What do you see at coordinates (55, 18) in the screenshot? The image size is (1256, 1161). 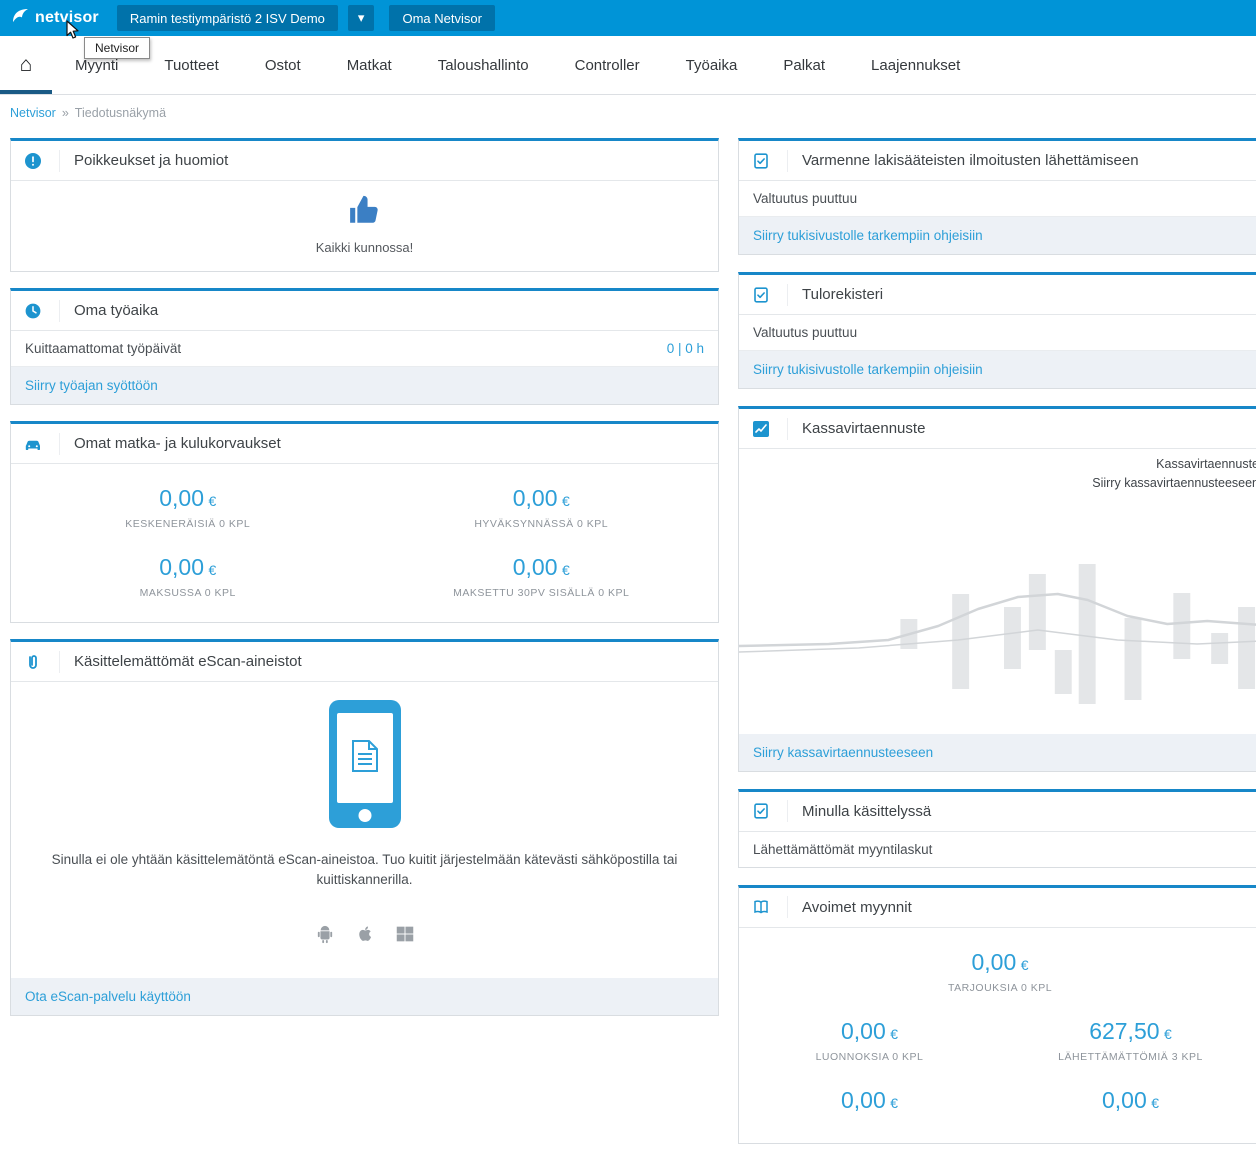 I see `netvisor-logo: netvisor` at bounding box center [55, 18].